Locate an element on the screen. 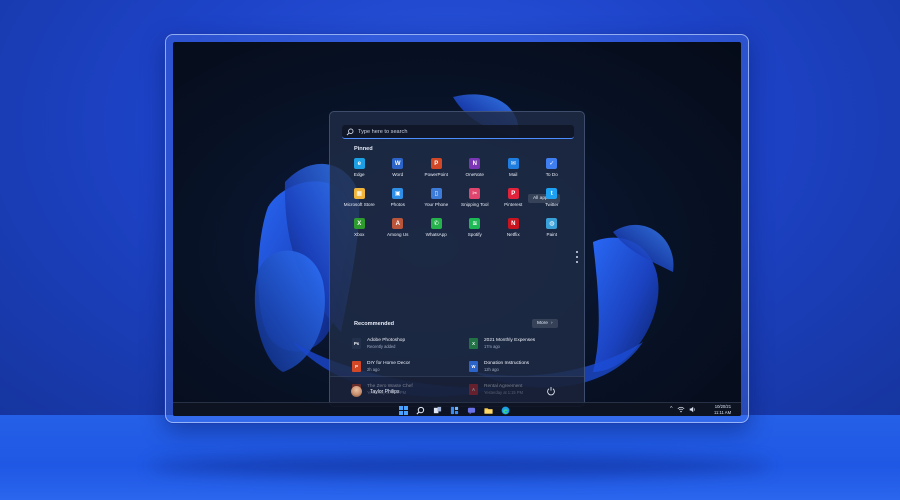  pinned-app-paint: ◍ Paint is located at coordinates (552, 227).